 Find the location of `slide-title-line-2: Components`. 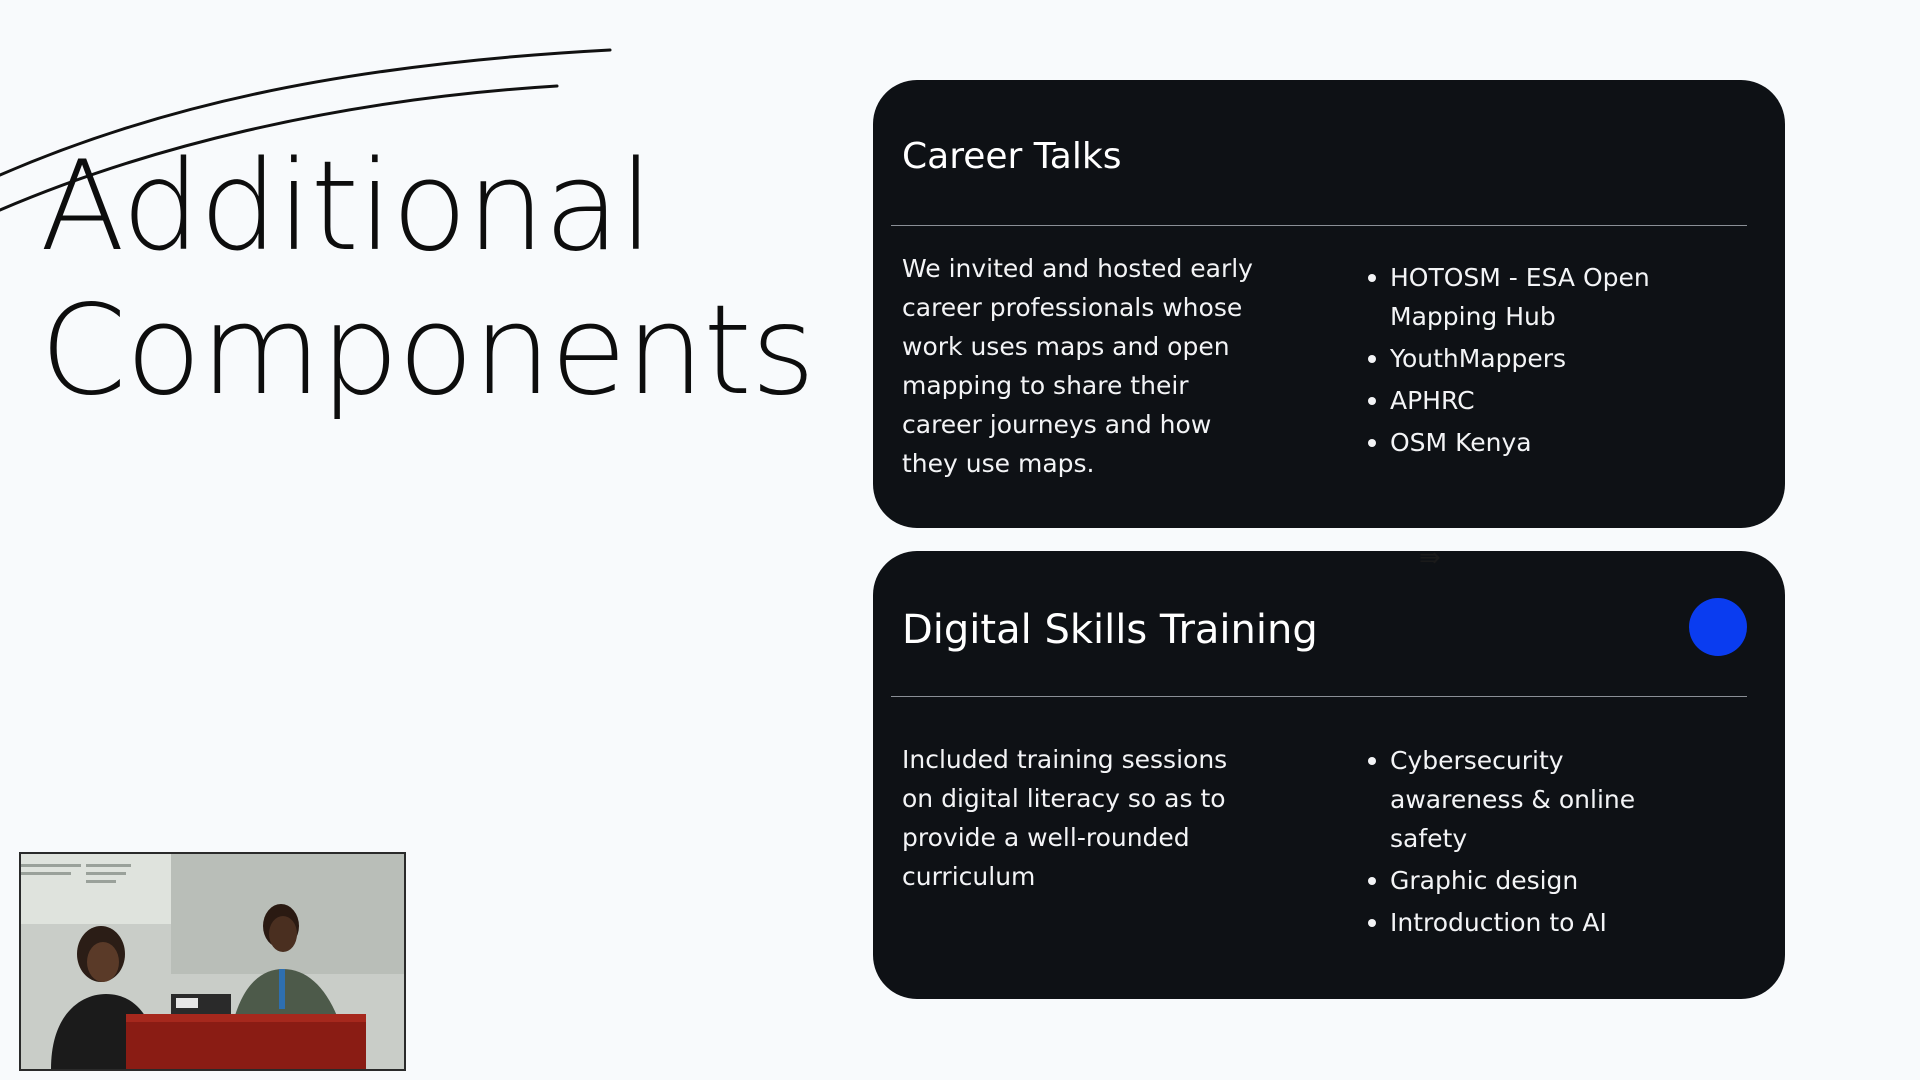

slide-title-line-2: Components is located at coordinates (428, 351).